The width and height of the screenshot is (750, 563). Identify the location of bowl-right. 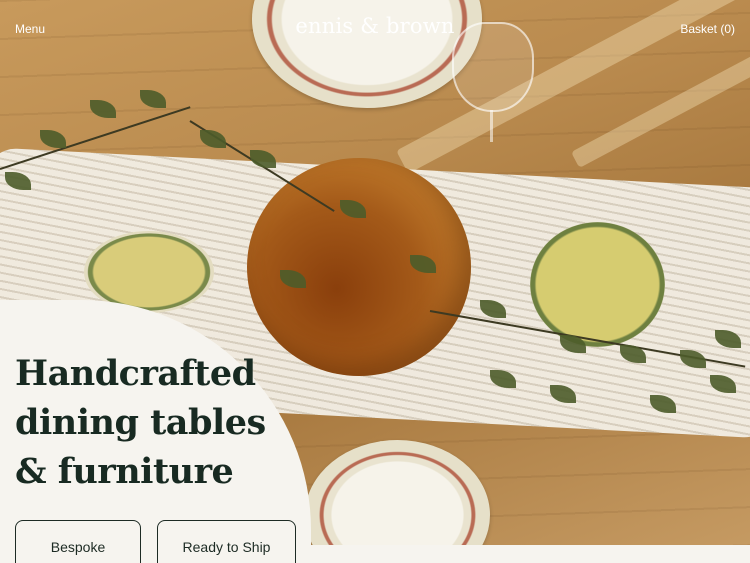
(597, 284).